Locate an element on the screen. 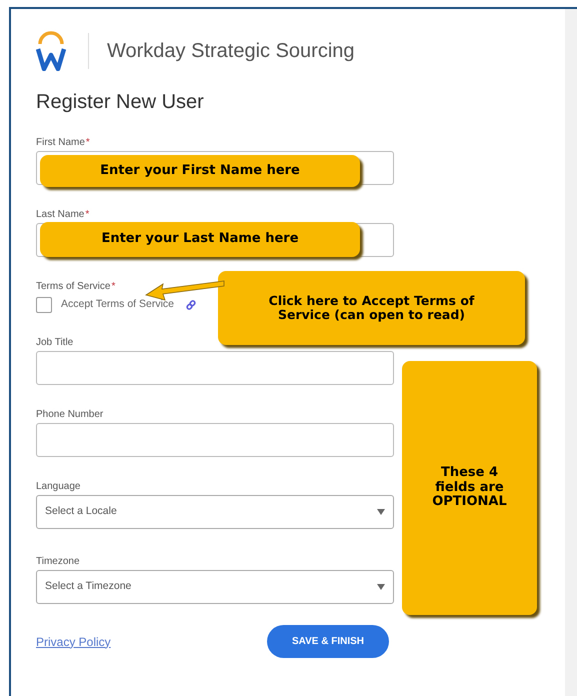 Image resolution: width=577 pixels, height=696 pixels. field-label: Language is located at coordinates (58, 486).